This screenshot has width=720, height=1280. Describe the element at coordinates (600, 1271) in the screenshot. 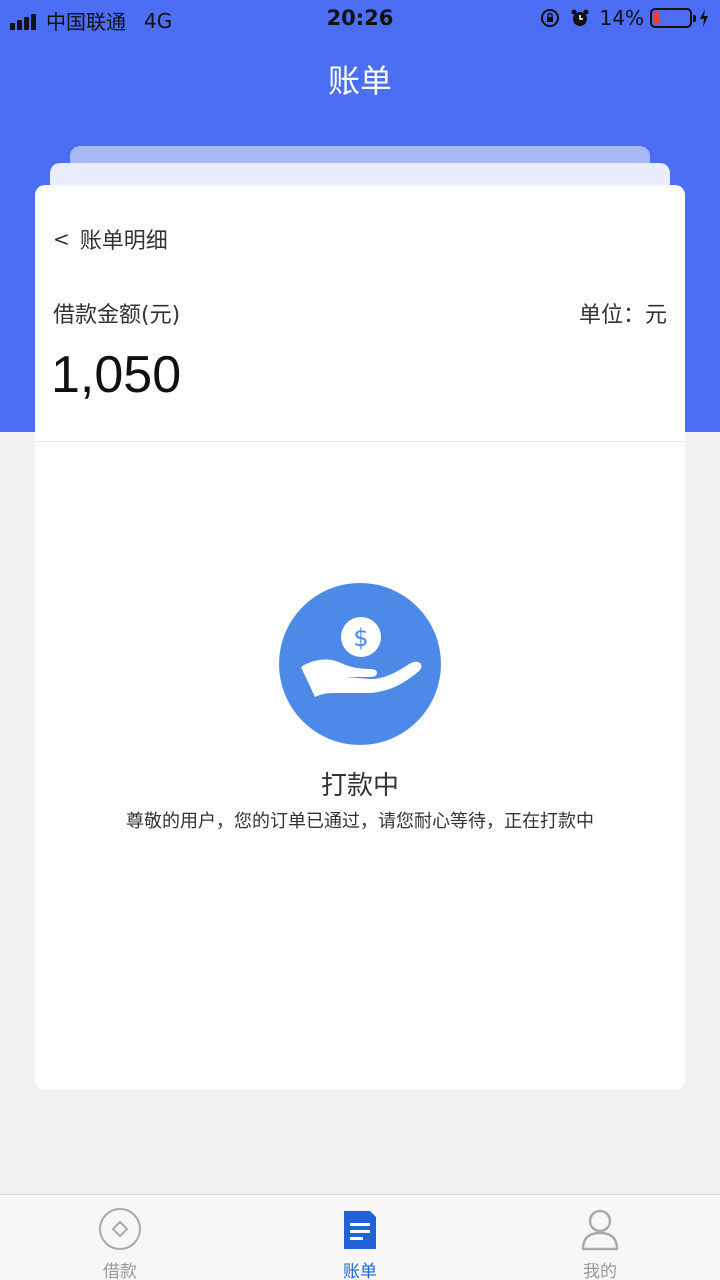

I see `tab-mine-label: 我的` at that location.